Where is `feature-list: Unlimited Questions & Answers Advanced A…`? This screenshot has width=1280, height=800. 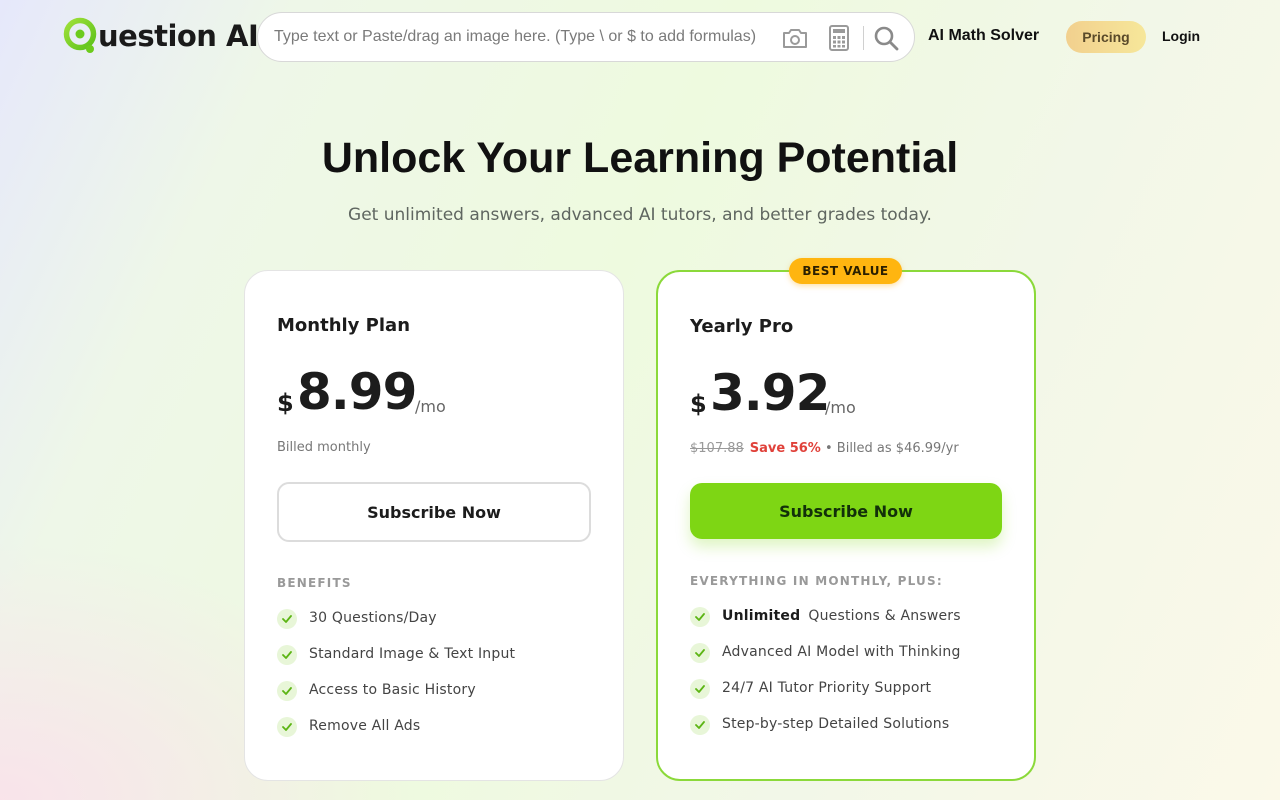 feature-list: Unlimited Questions & Answers Advanced A… is located at coordinates (850, 679).